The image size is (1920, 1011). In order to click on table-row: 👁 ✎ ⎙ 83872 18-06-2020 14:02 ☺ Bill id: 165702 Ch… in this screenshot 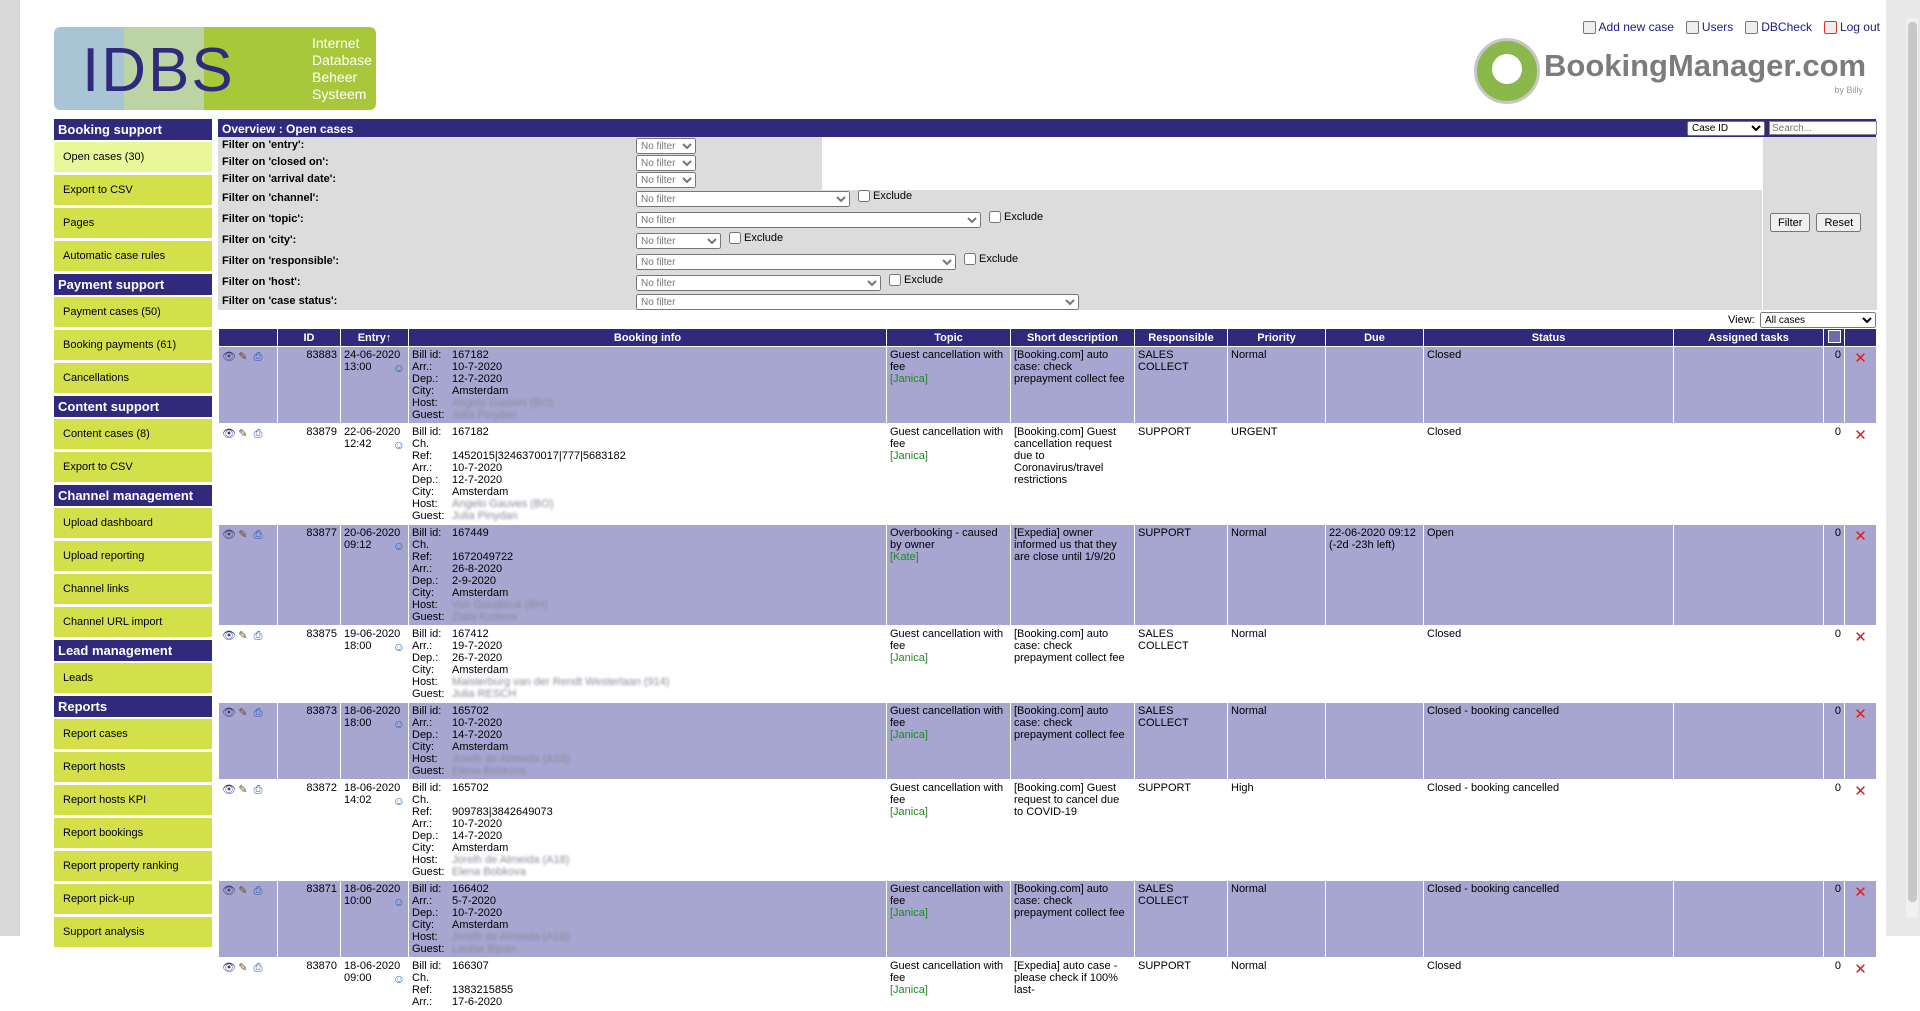, I will do `click(1047, 830)`.